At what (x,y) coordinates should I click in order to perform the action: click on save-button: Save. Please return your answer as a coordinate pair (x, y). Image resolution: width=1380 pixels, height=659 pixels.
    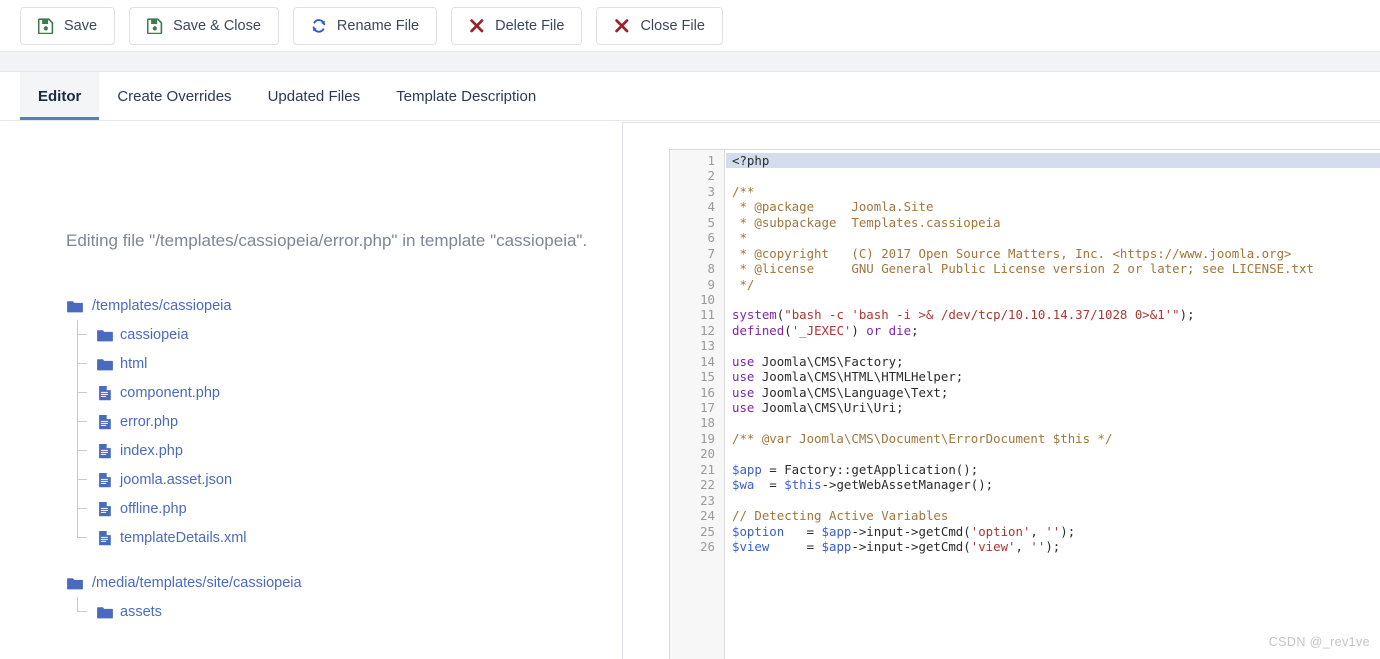
    Looking at the image, I should click on (68, 25).